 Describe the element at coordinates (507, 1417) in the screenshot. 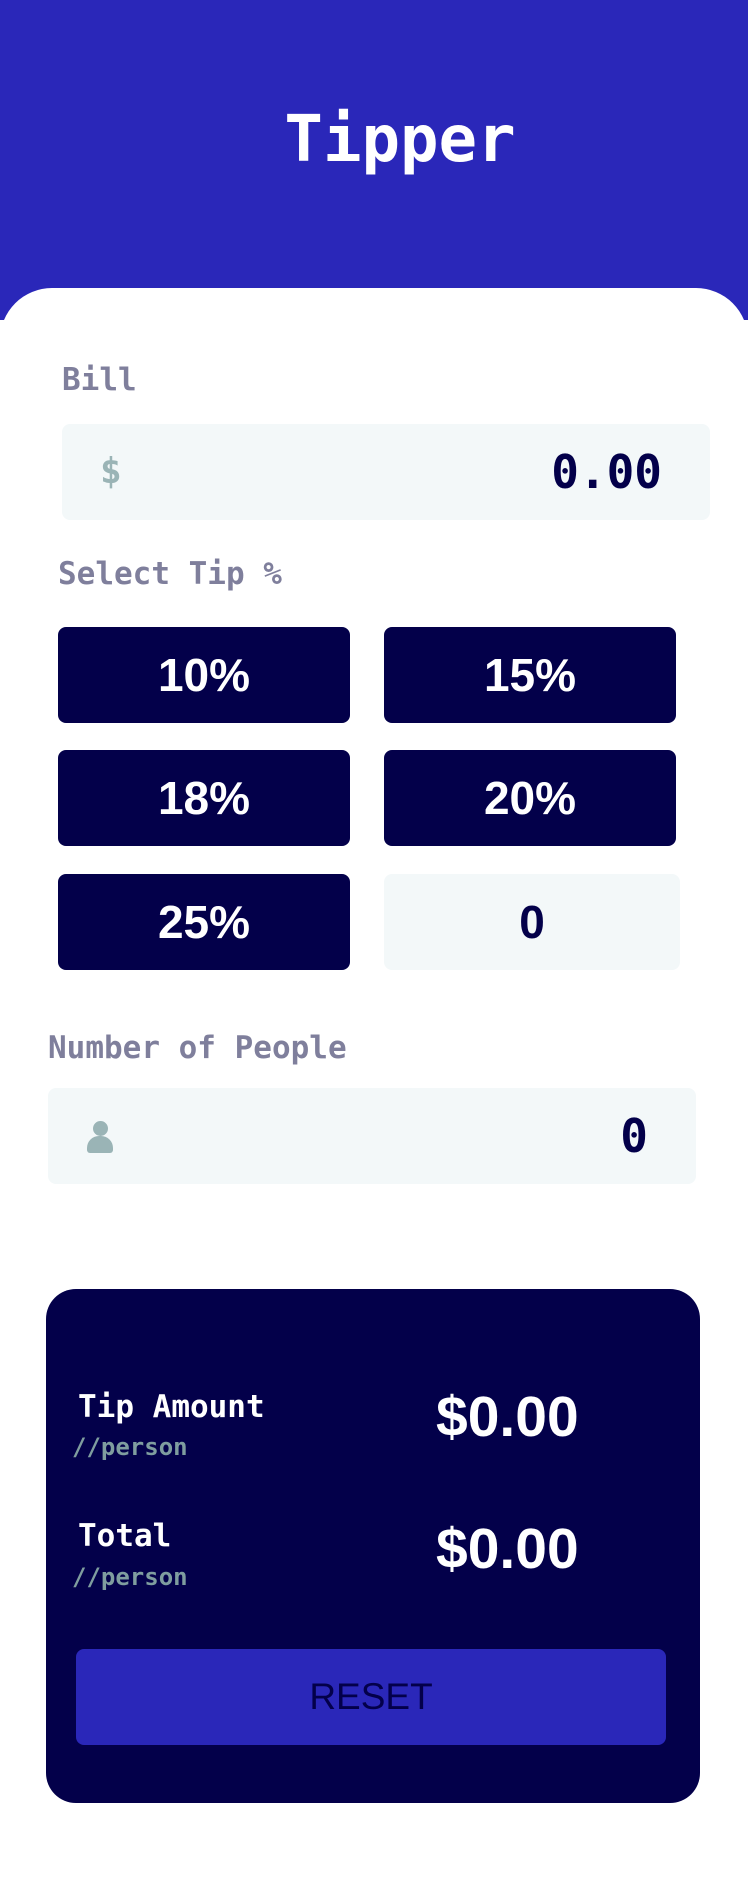

I see `tip-amount-value: $0.00` at that location.